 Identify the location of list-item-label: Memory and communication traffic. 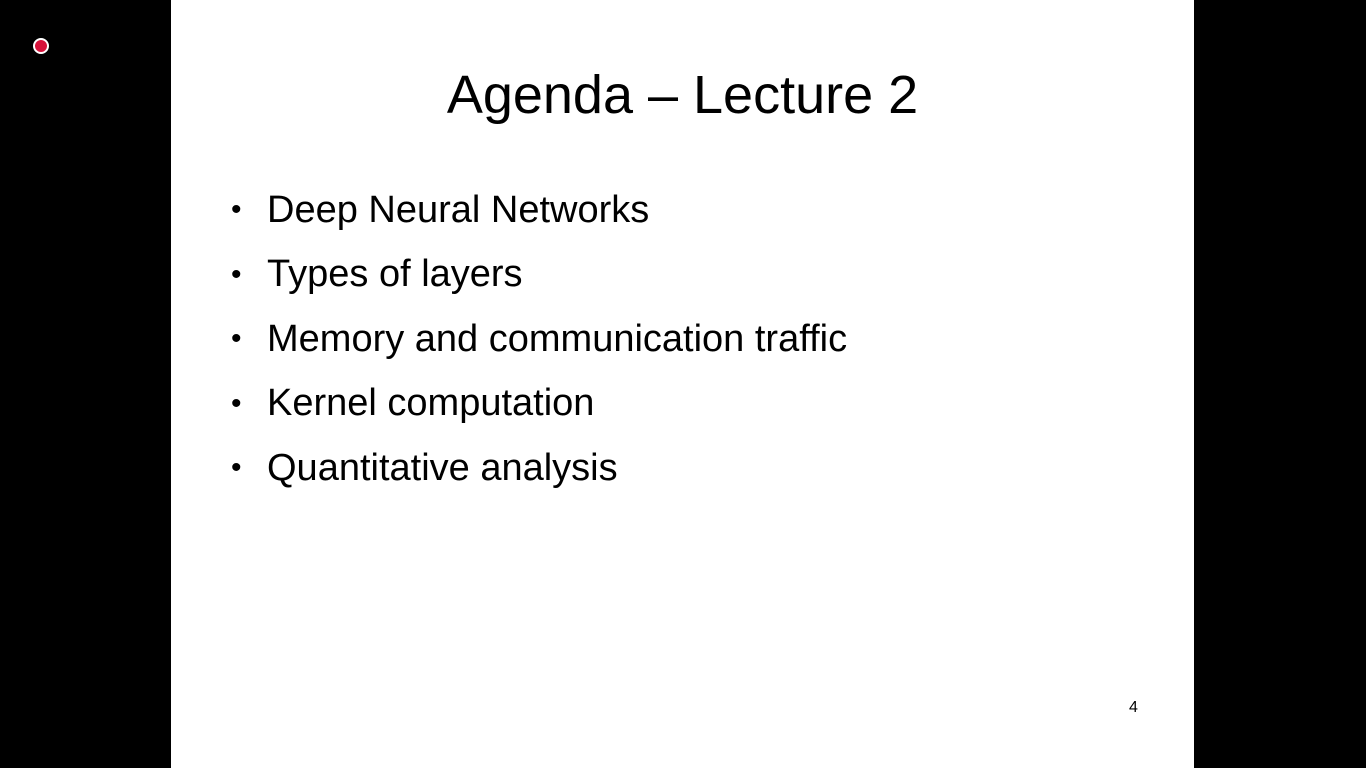
(557, 338).